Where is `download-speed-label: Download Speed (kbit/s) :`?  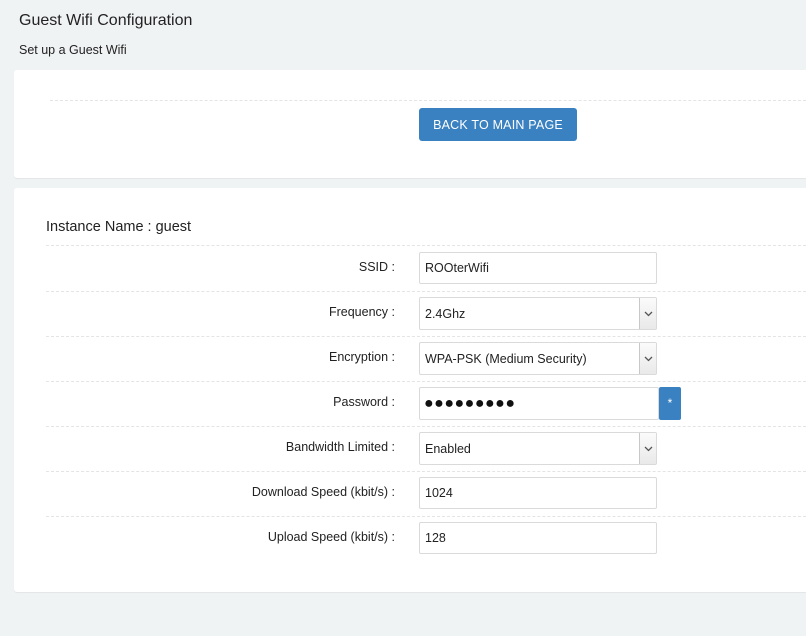
download-speed-label: Download Speed (kbit/s) : is located at coordinates (323, 492).